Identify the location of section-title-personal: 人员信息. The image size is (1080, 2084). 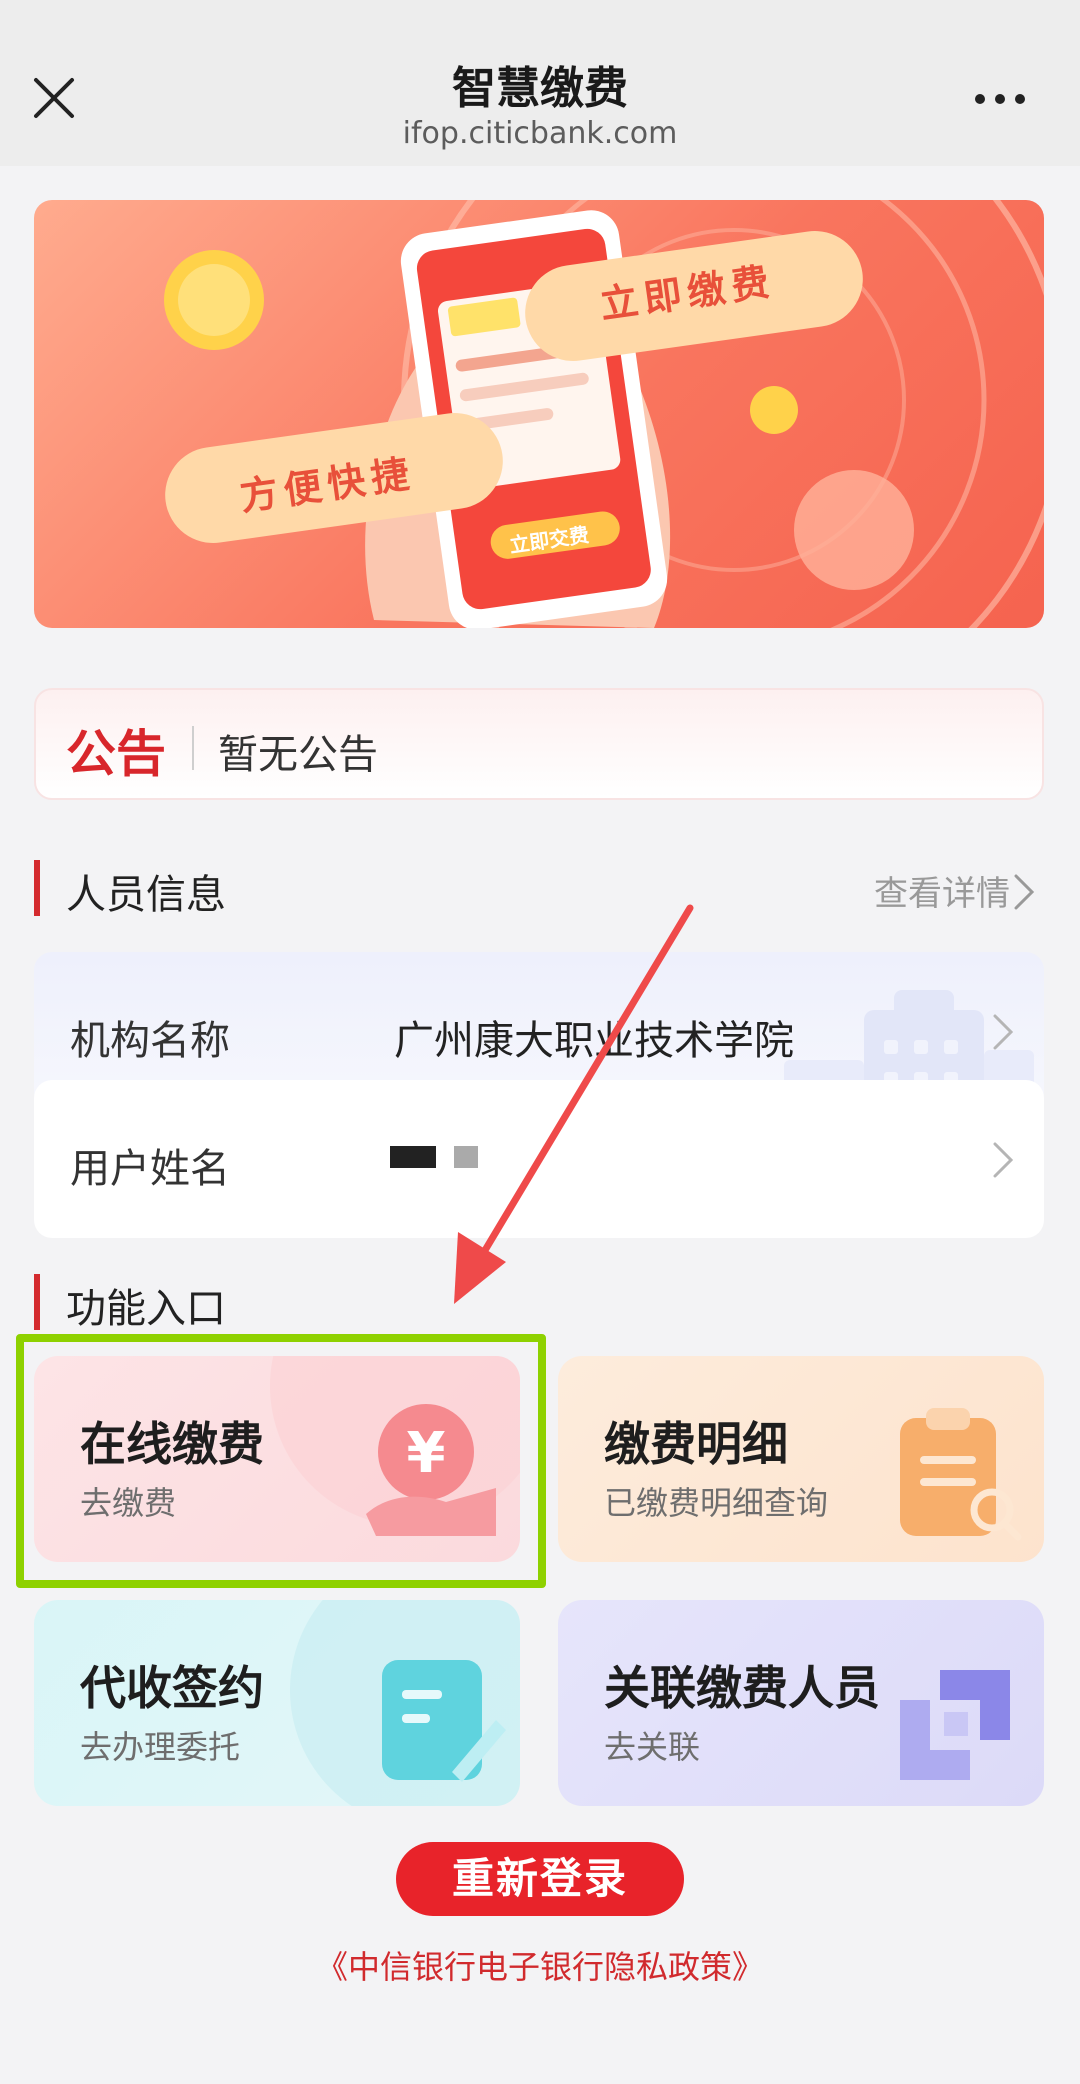
(146, 895).